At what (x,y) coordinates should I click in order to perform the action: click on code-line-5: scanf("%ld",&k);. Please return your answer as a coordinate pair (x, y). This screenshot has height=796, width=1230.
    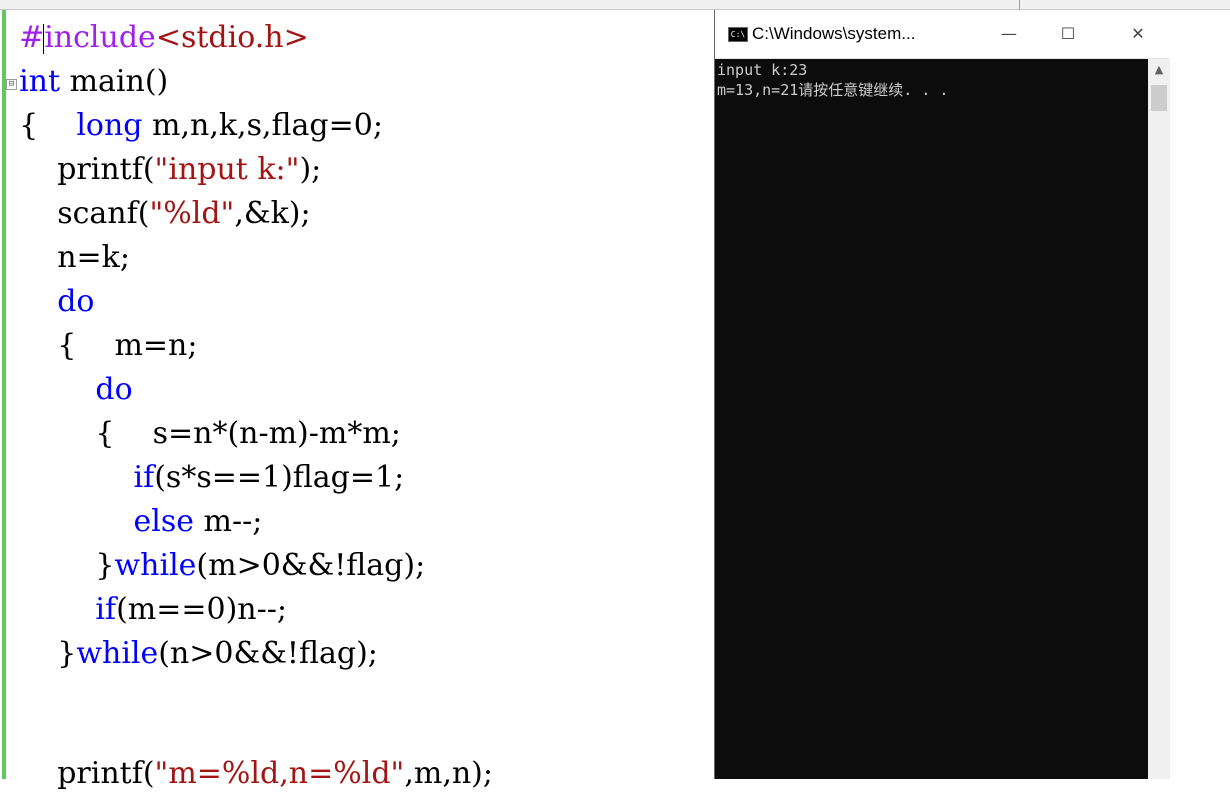
    Looking at the image, I should click on (155, 214).